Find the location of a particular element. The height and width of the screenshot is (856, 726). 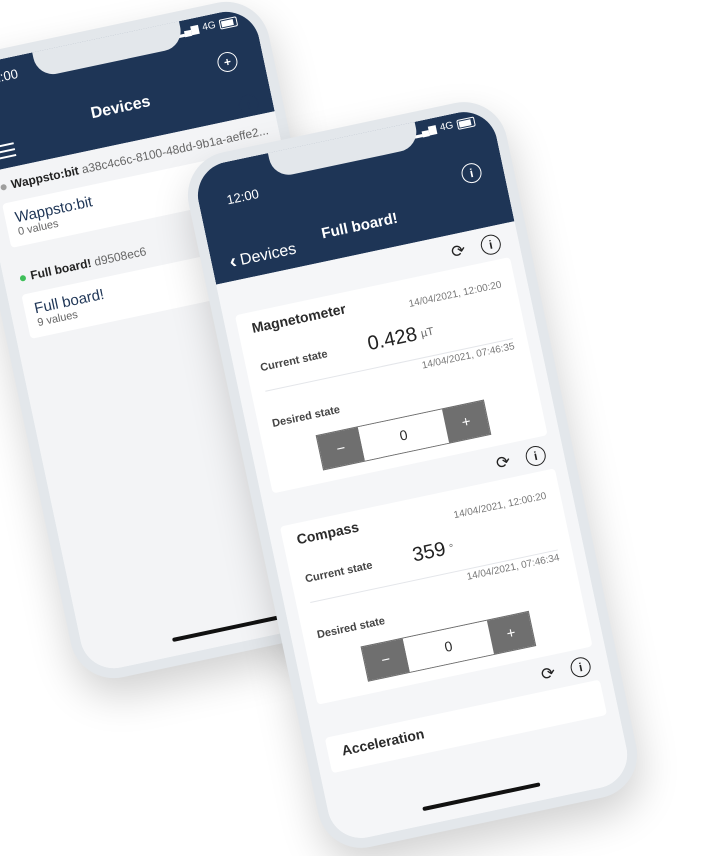

value-unit: ° is located at coordinates (452, 548).